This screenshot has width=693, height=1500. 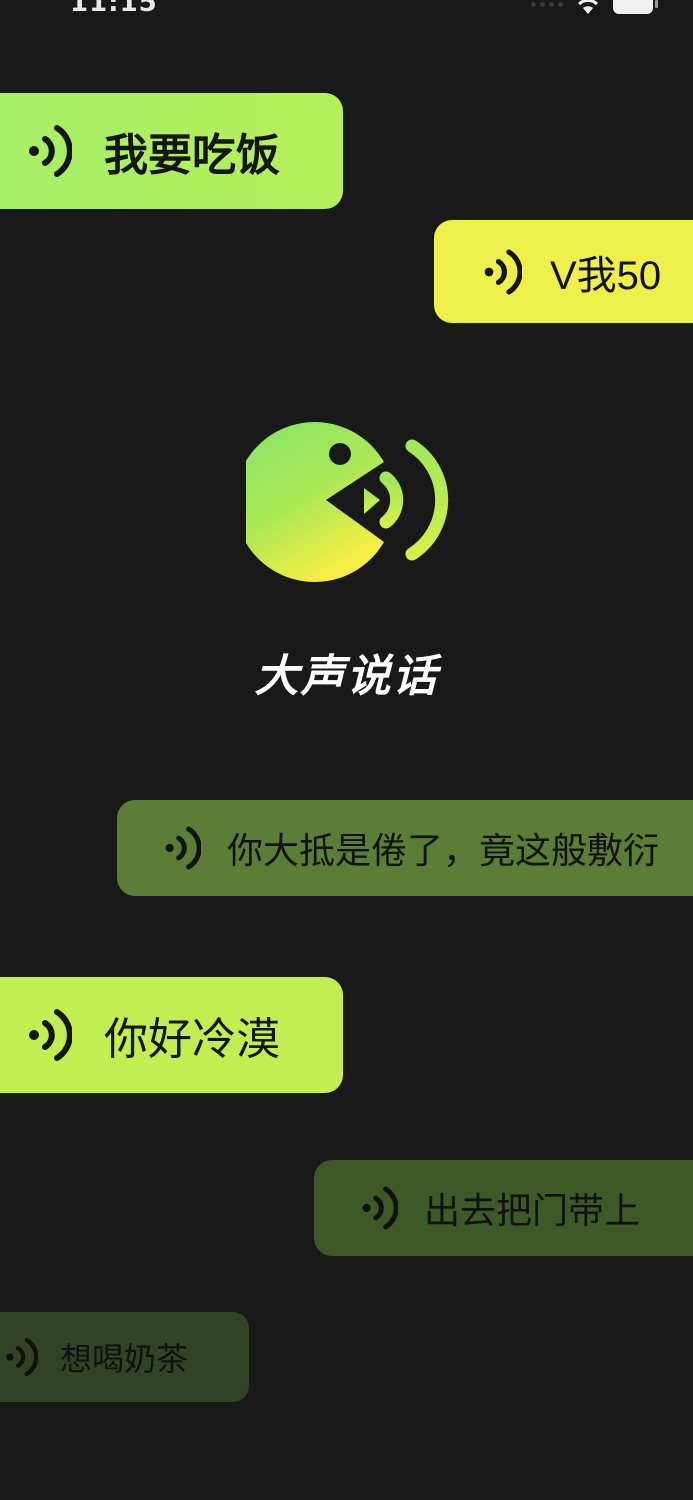 I want to click on chomp-speaker-logo, so click(x=347, y=502).